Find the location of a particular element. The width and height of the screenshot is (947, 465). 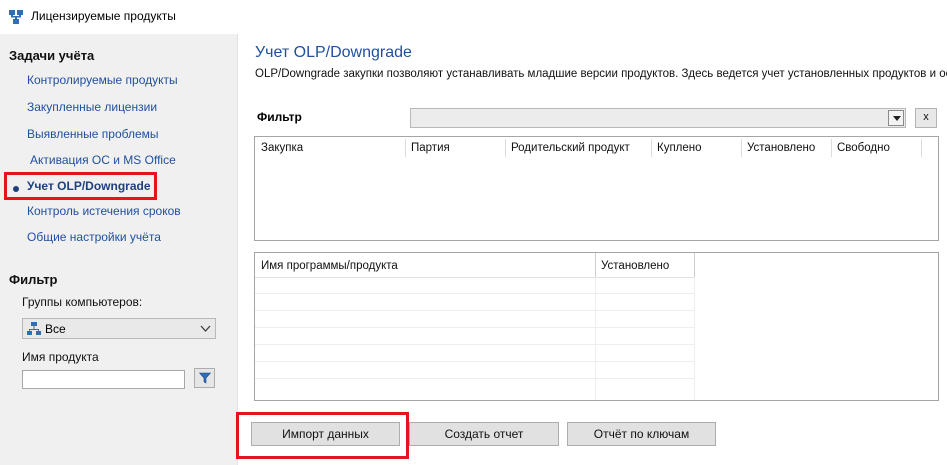

product-name-input is located at coordinates (103, 379).